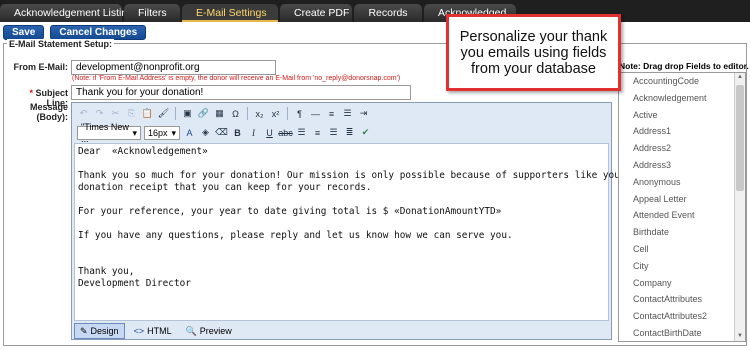 The image size is (750, 350). Describe the element at coordinates (203, 114) in the screenshot. I see `link-icon: 🔗` at that location.